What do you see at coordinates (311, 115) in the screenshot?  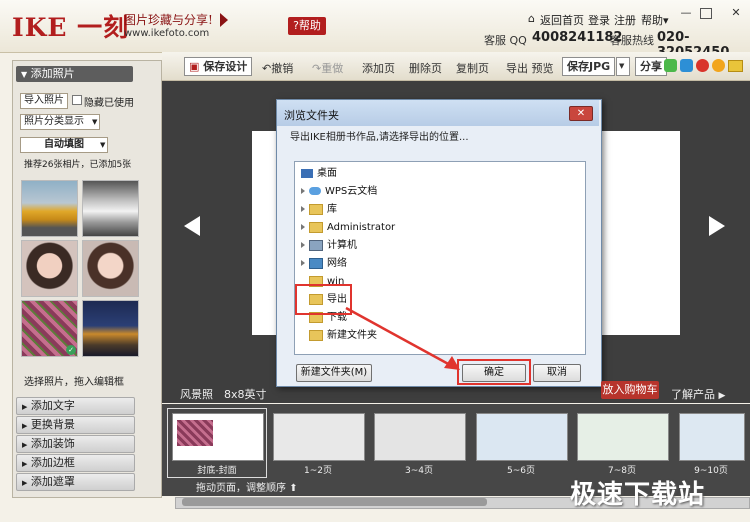 I see `dialog-title: 浏览文件夹` at bounding box center [311, 115].